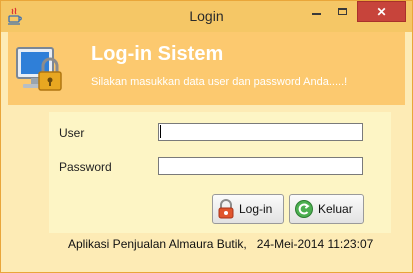  Describe the element at coordinates (157, 54) in the screenshot. I see `header-title: Log-in Sistem` at that location.